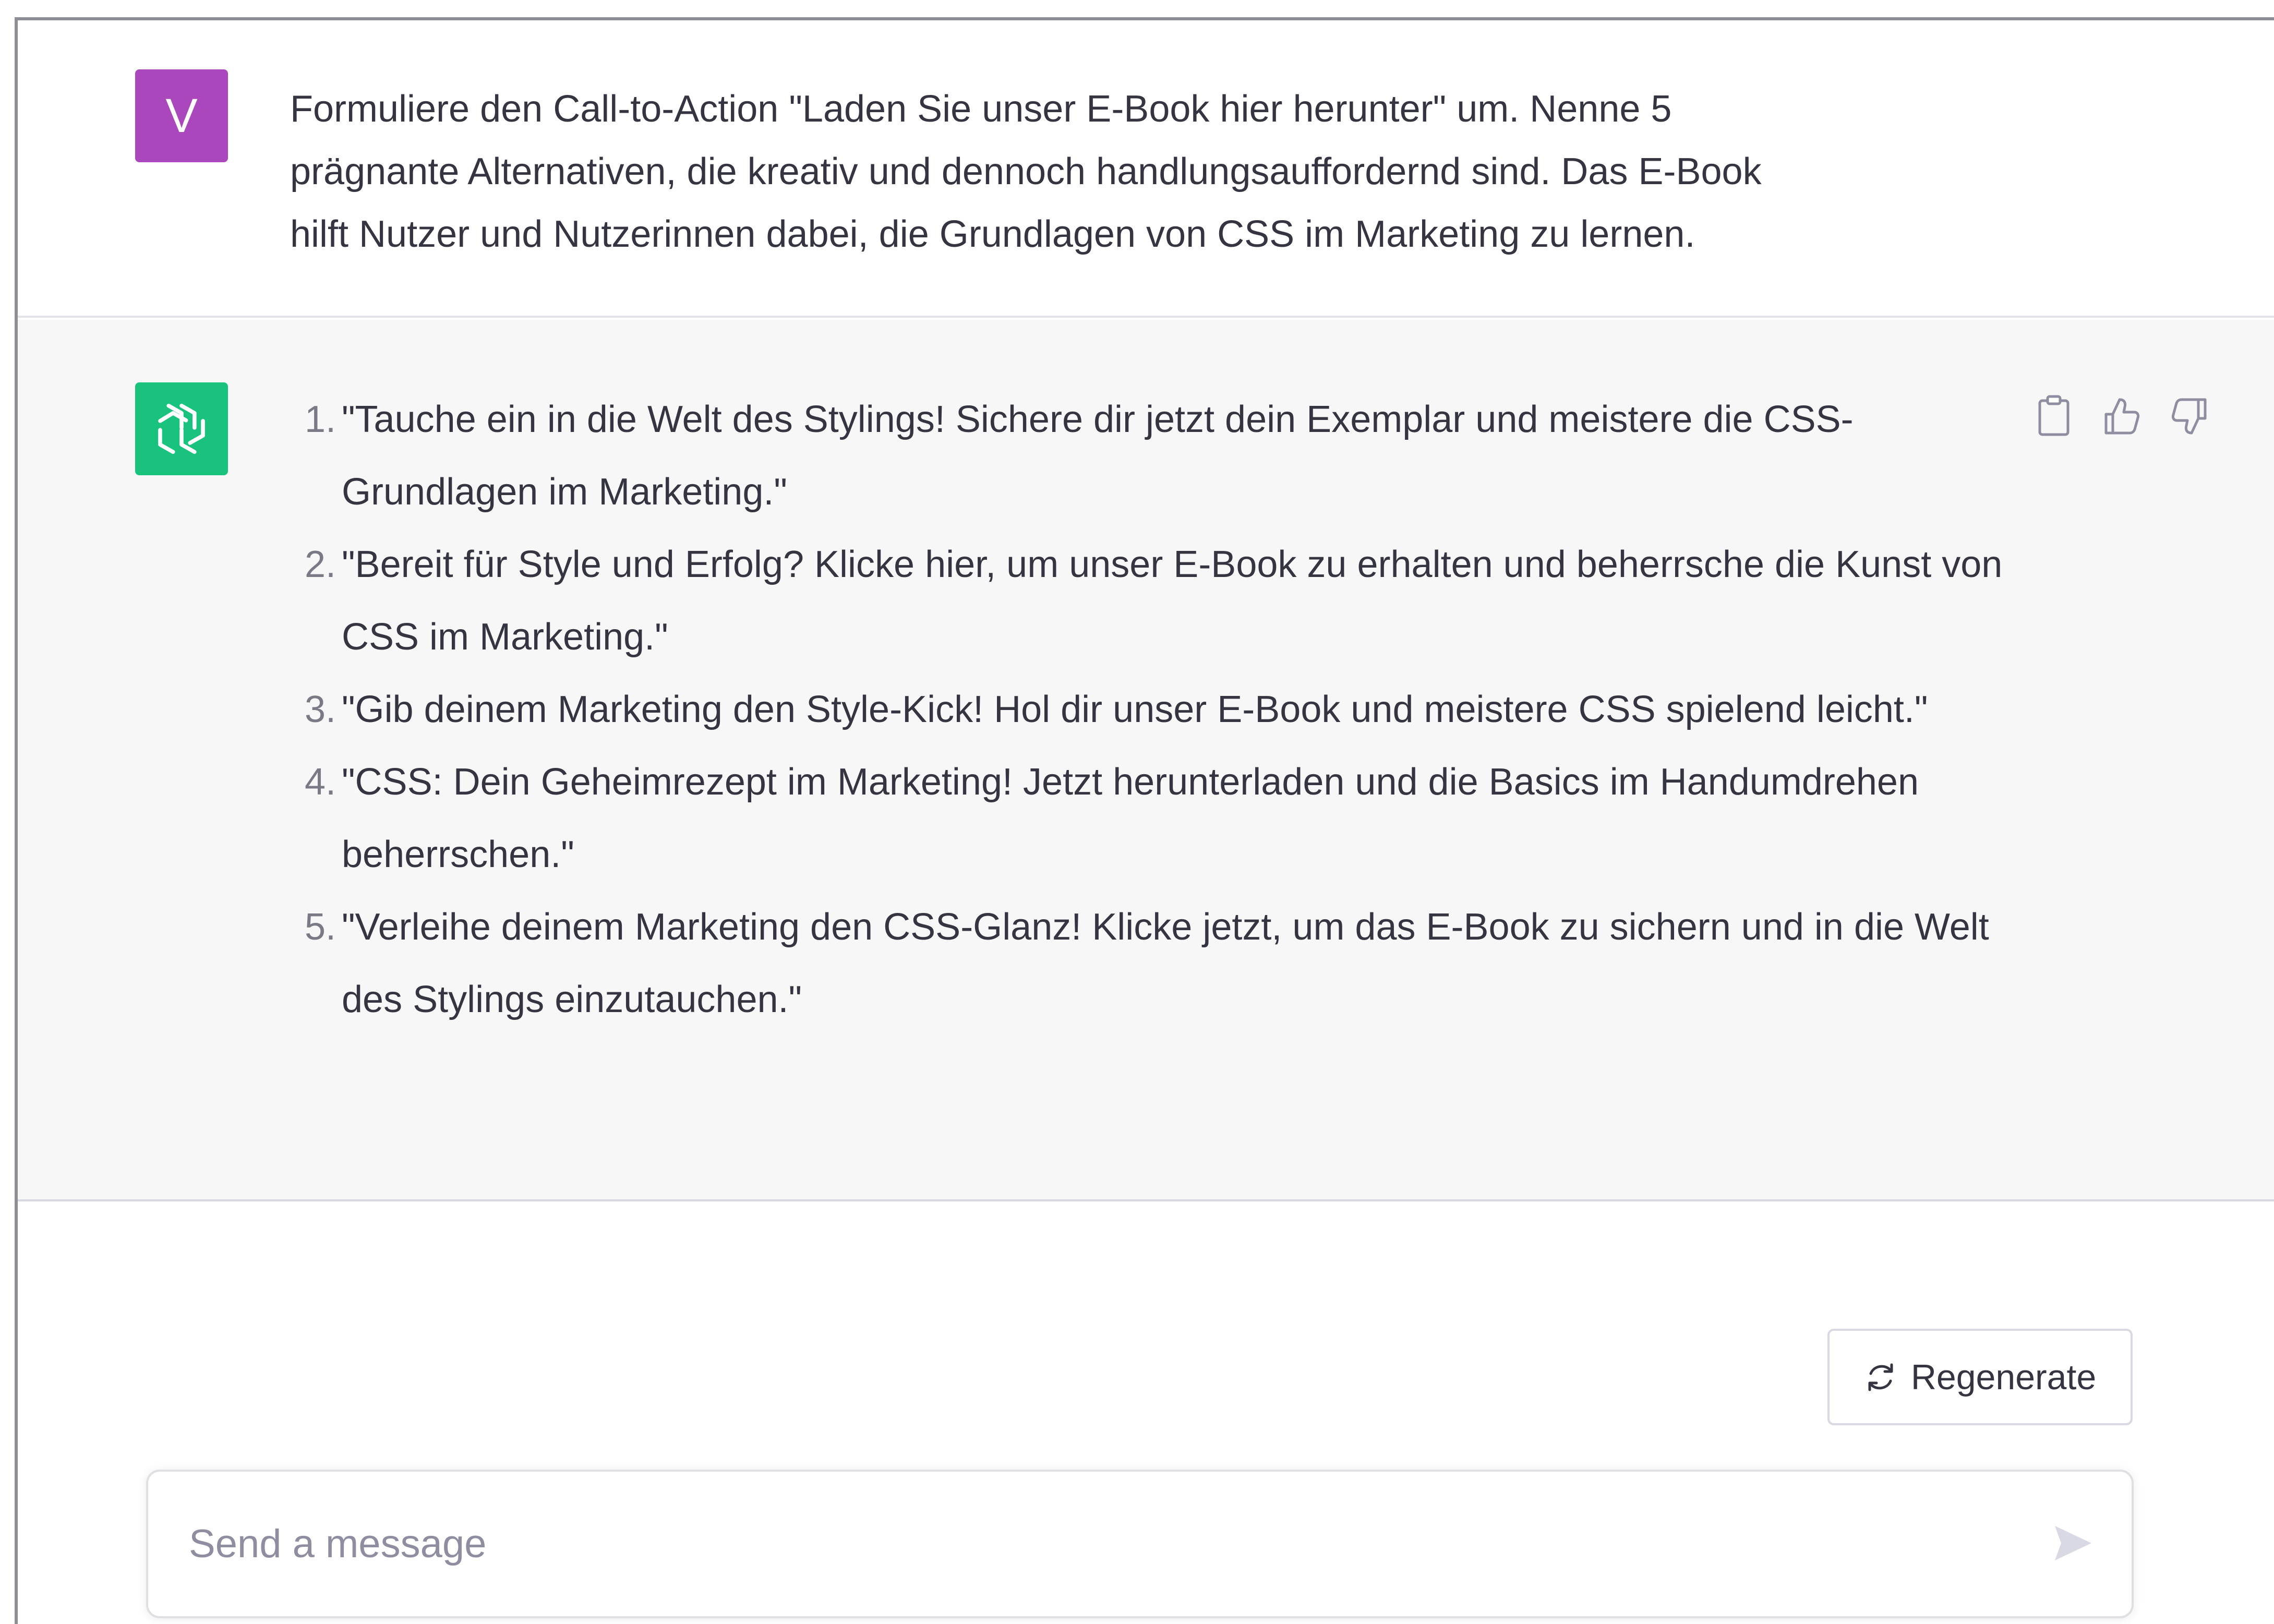 This screenshot has width=2274, height=1624. I want to click on message-actions, so click(2122, 416).